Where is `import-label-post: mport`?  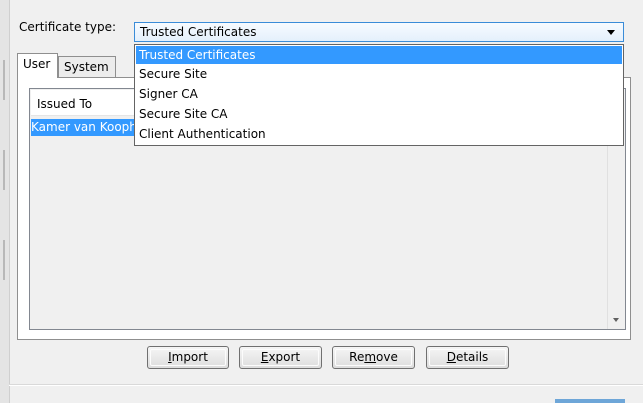 import-label-post: mport is located at coordinates (189, 357).